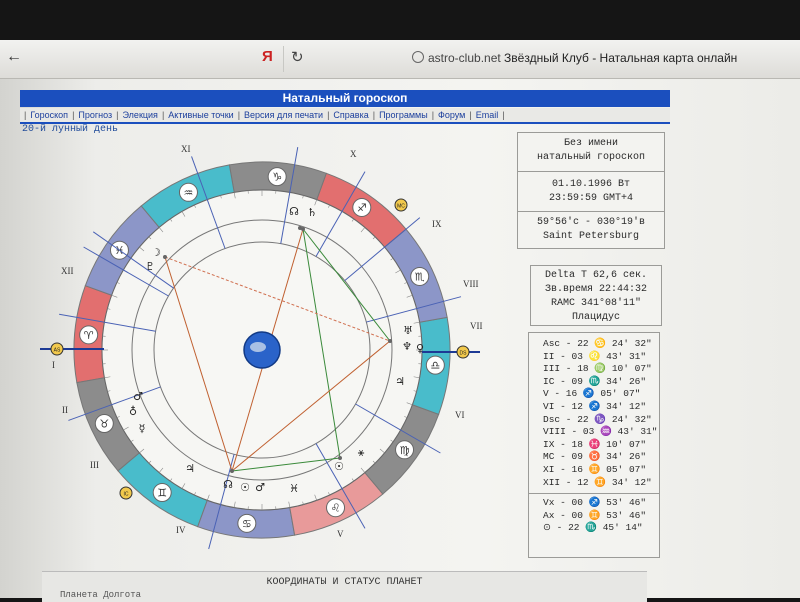  I want to click on ic-marker-label: IC, so click(126, 495).